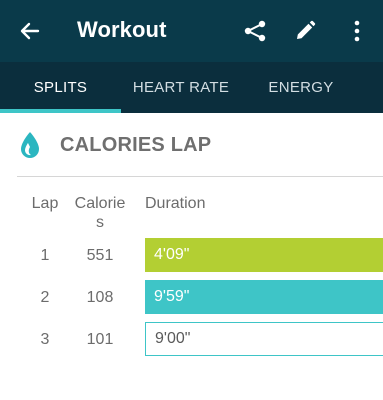 This screenshot has height=400, width=383. Describe the element at coordinates (172, 296) in the screenshot. I see `row-2-duration: 9'59"` at that location.